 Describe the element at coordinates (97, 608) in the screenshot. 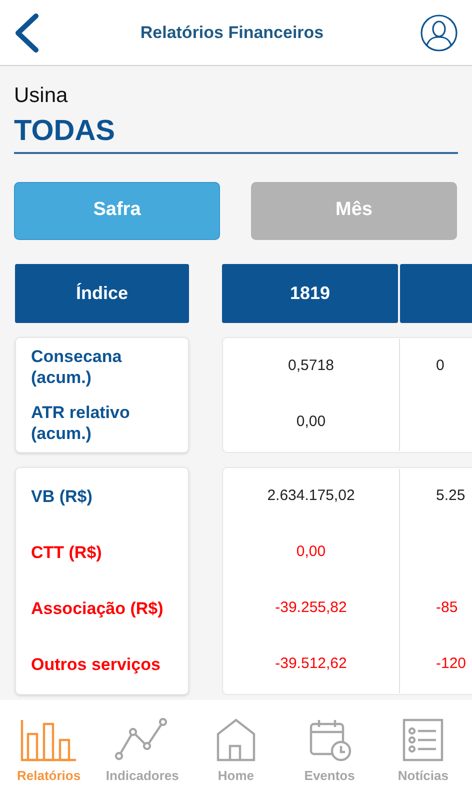

I see `row-label: Associação (R$)` at that location.